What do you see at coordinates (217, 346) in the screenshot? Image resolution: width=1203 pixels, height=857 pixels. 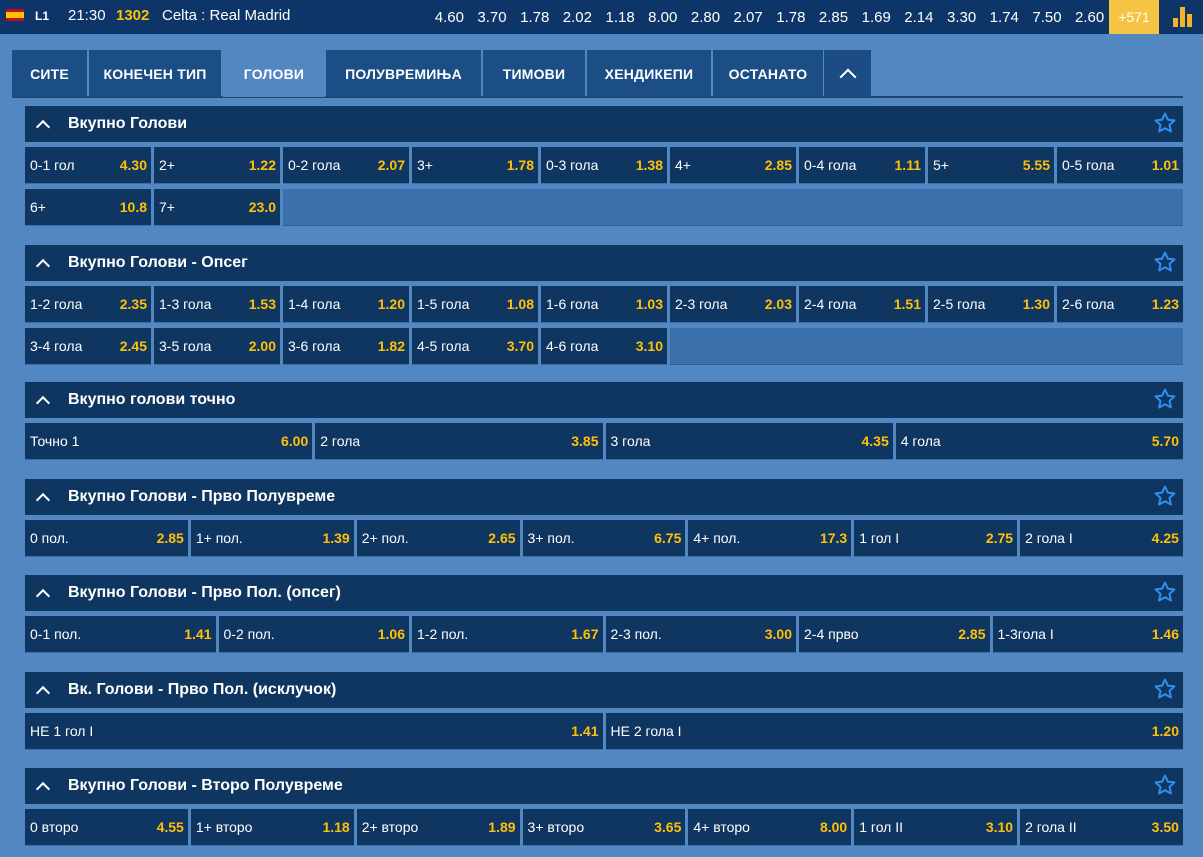 I see `odds-button: 3-5 гола 2.00` at bounding box center [217, 346].